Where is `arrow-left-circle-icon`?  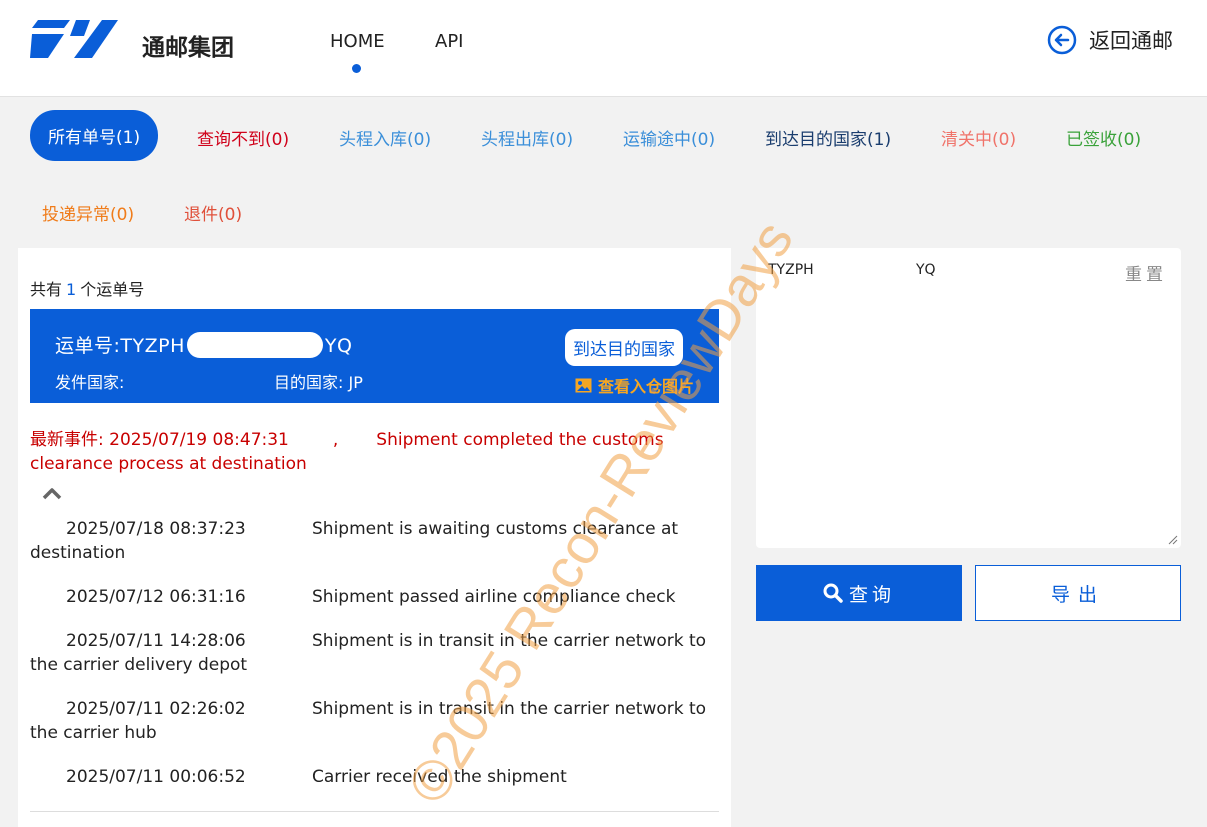
arrow-left-circle-icon is located at coordinates (1062, 40).